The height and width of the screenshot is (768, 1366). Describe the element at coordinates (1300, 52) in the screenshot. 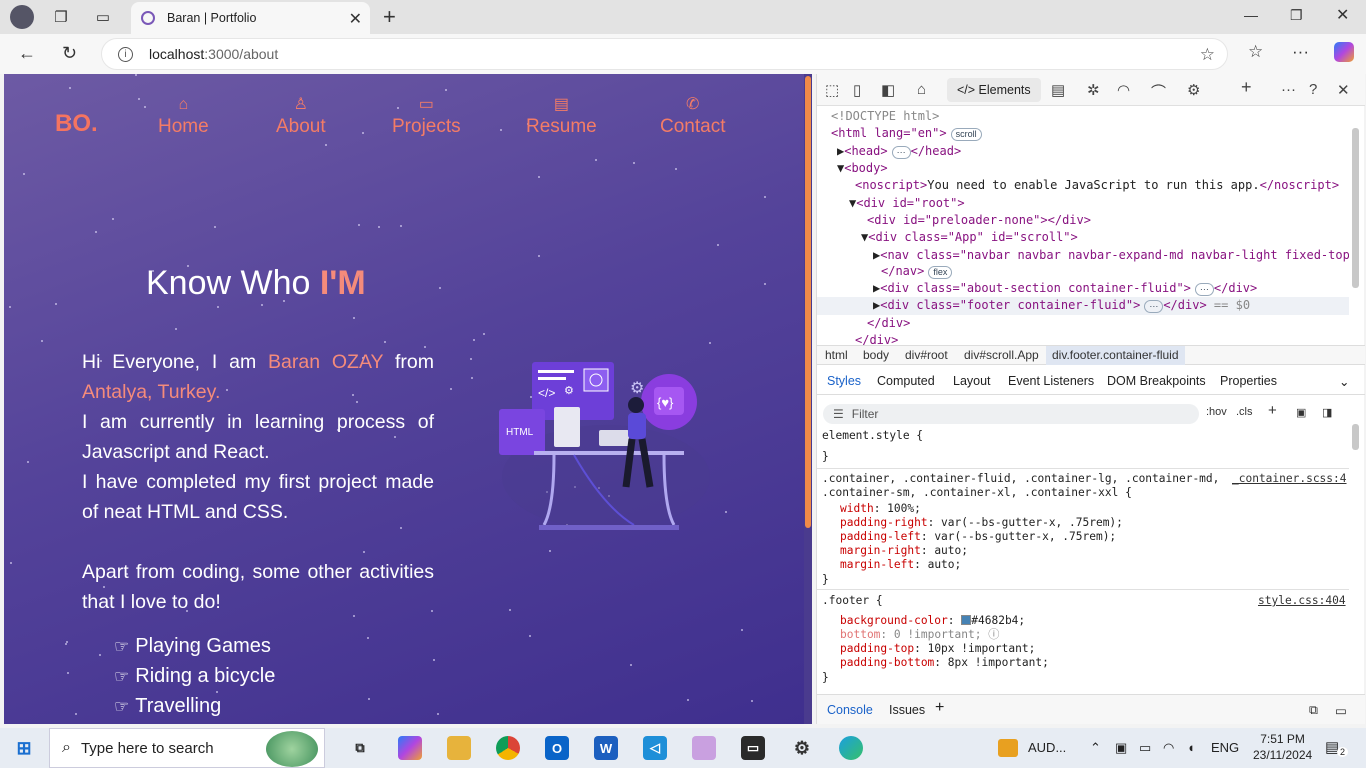

I see `more-menu-icon: ···` at that location.